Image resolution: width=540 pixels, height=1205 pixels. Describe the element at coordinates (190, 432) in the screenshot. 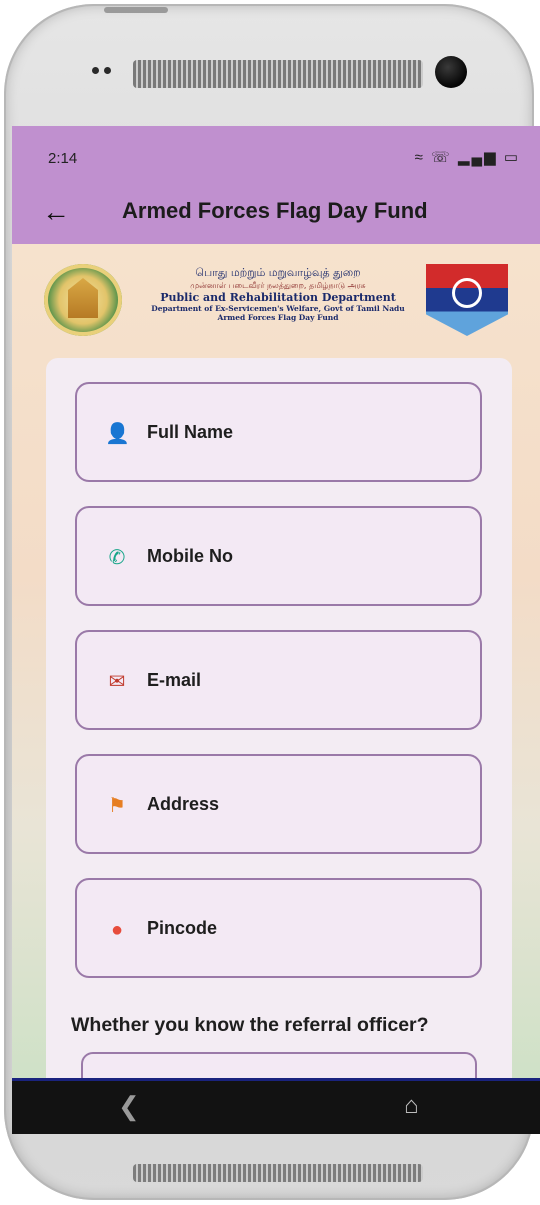

I see `field-label: Full Name` at that location.